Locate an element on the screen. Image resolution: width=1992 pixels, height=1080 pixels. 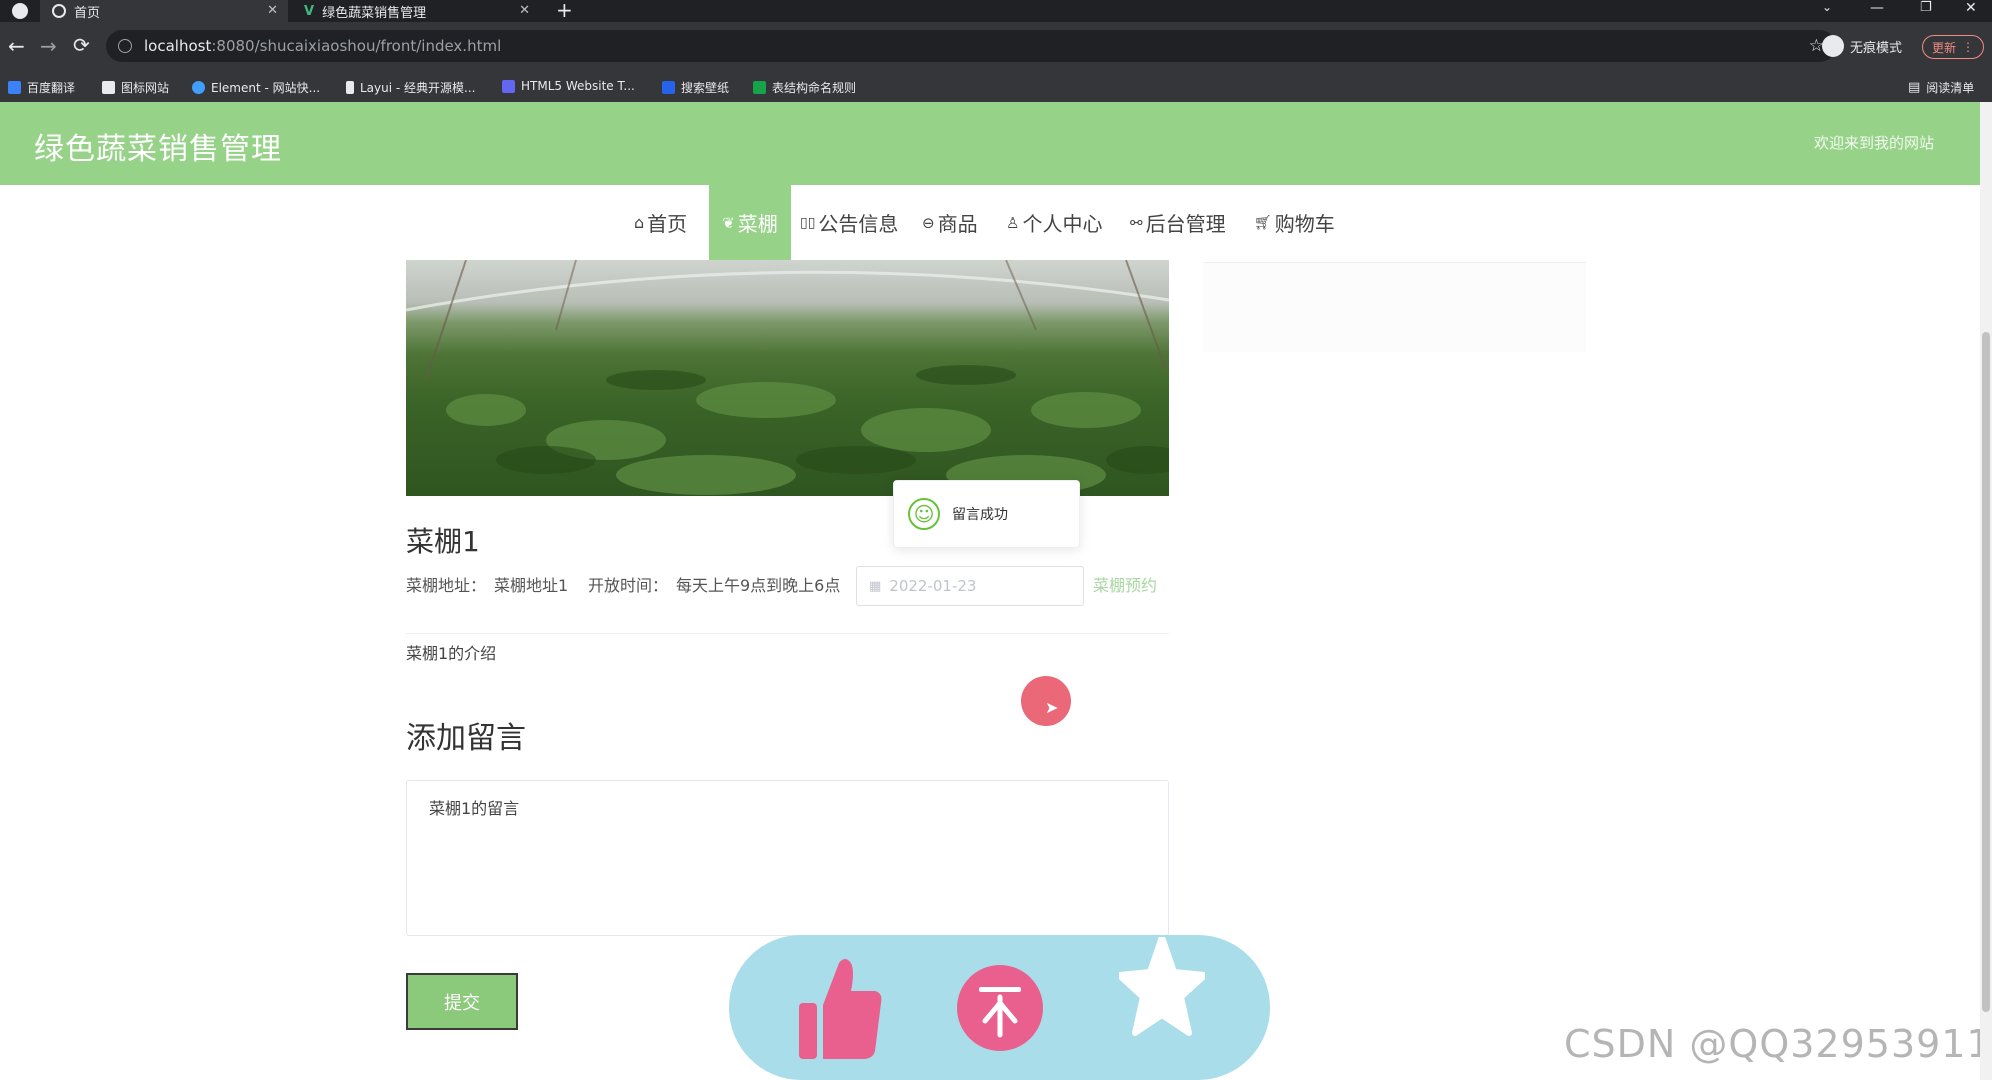
user-icon: ♙ is located at coordinates (1013, 222).